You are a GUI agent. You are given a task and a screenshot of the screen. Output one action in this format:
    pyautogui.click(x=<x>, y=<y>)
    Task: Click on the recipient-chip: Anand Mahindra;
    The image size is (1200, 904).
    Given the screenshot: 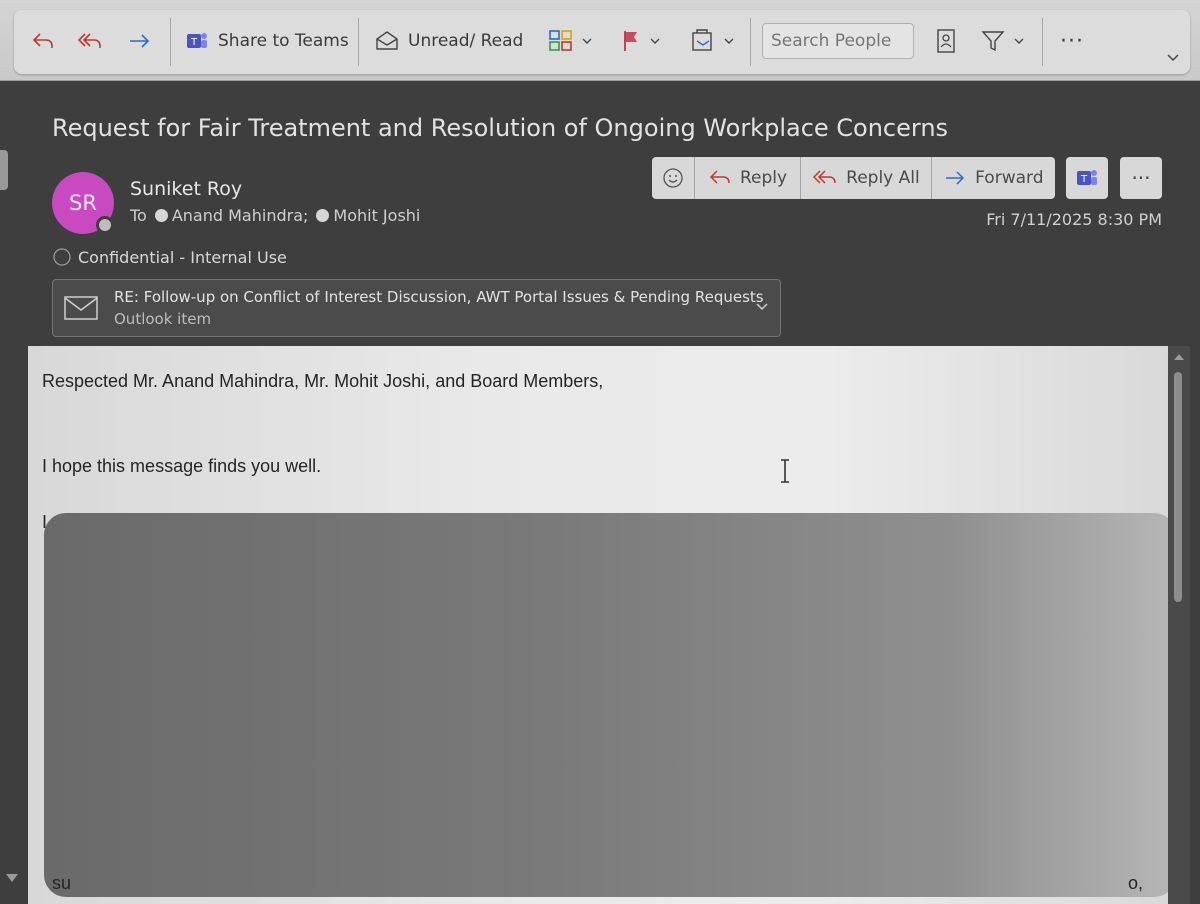 What is the action you would take?
    pyautogui.click(x=231, y=215)
    